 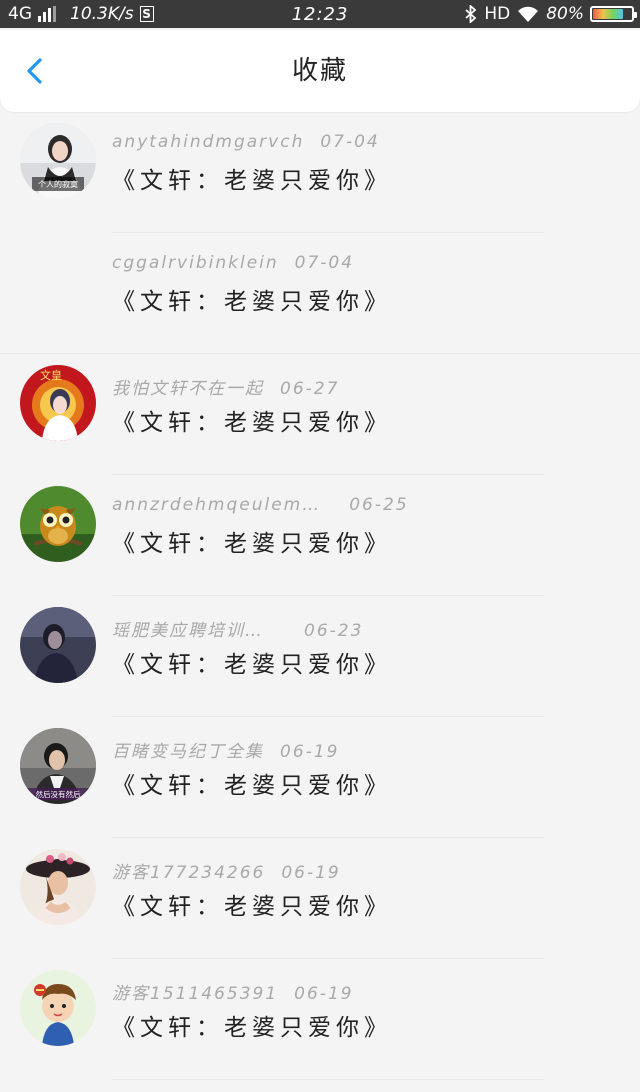 What do you see at coordinates (310, 389) in the screenshot?
I see `comment-date: 06-27` at bounding box center [310, 389].